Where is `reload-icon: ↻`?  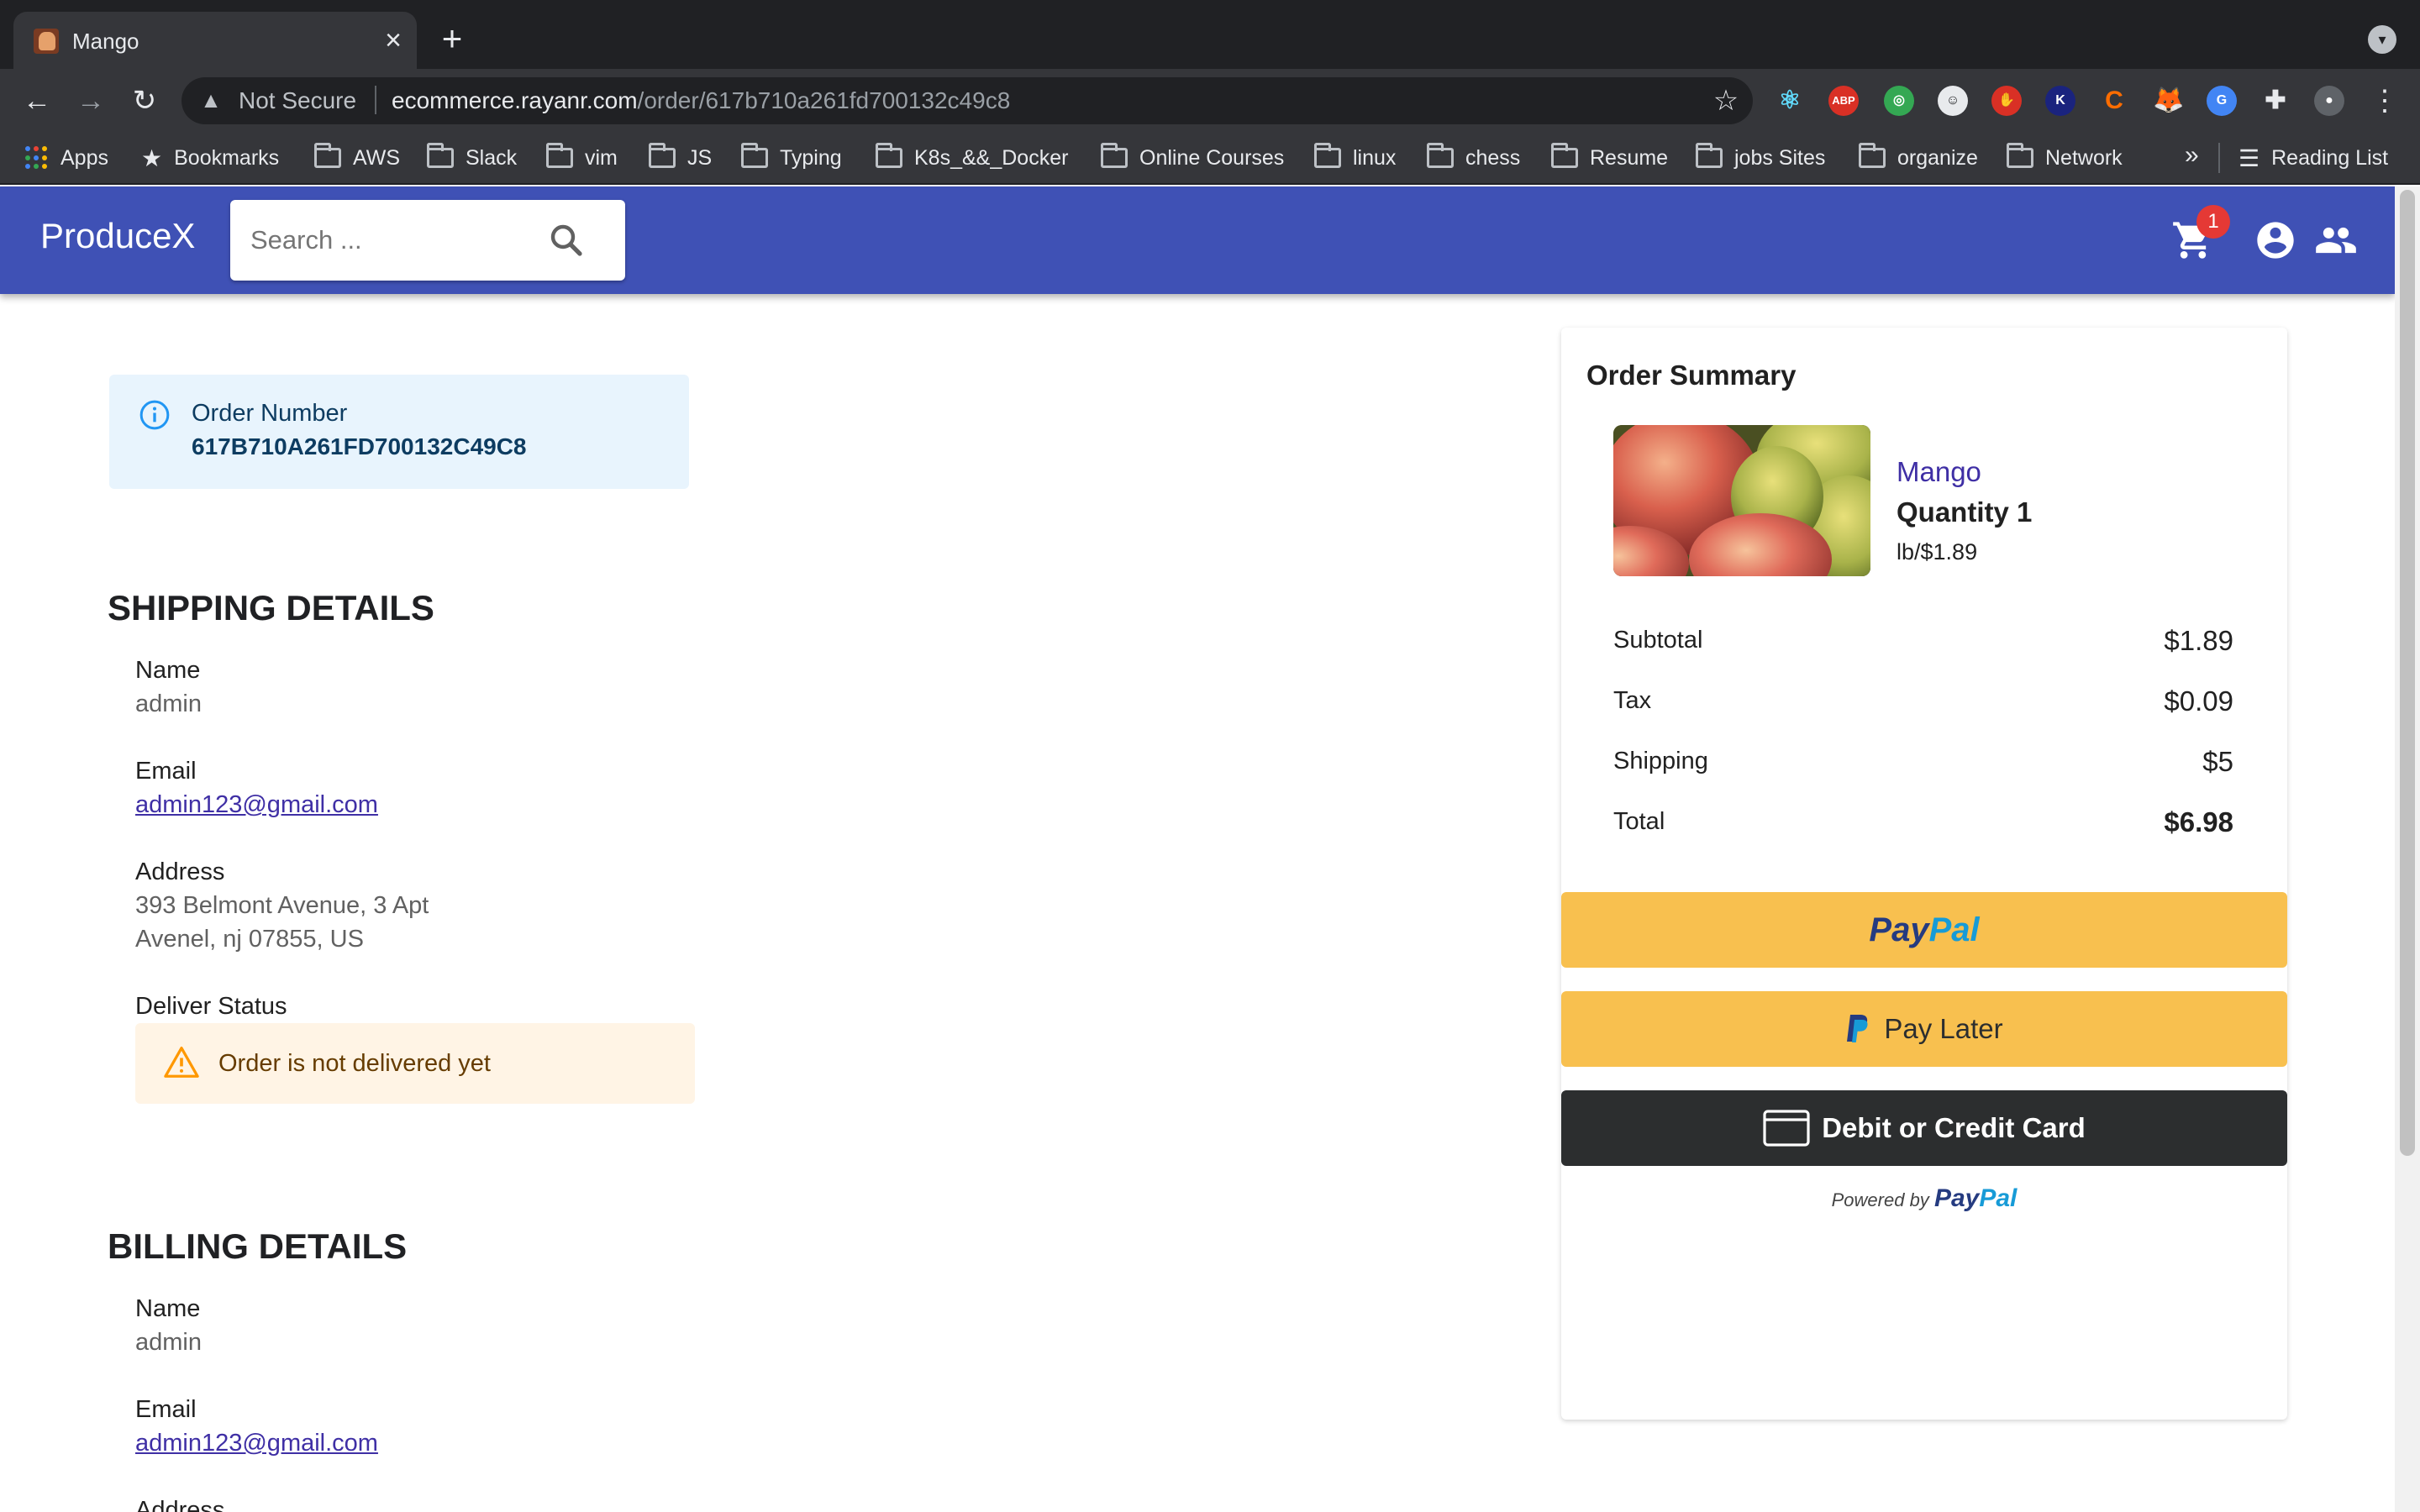
reload-icon: ↻ is located at coordinates (144, 101).